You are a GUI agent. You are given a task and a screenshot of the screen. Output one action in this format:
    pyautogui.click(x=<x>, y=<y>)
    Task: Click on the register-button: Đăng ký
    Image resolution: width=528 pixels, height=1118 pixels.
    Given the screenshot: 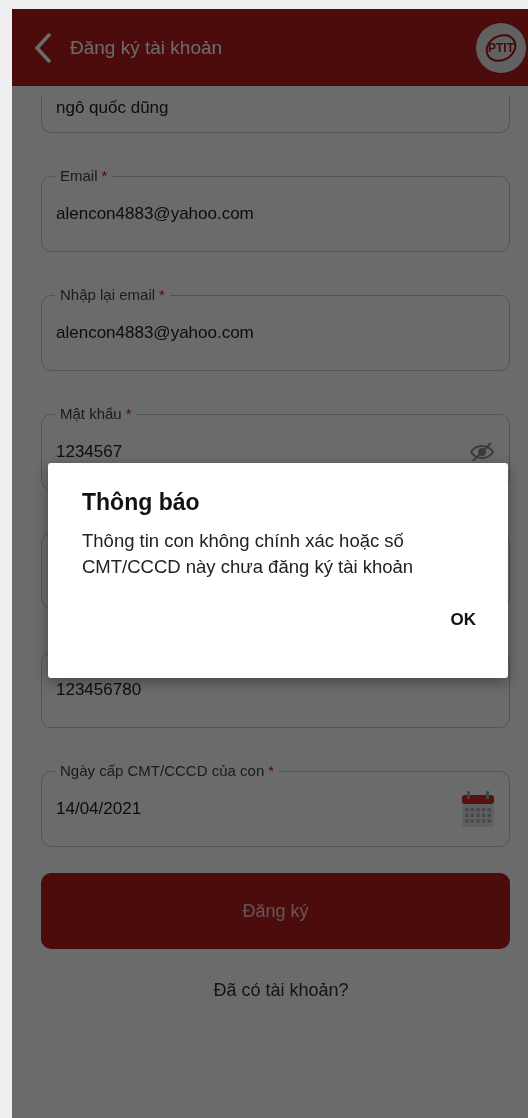 What is the action you would take?
    pyautogui.click(x=275, y=911)
    